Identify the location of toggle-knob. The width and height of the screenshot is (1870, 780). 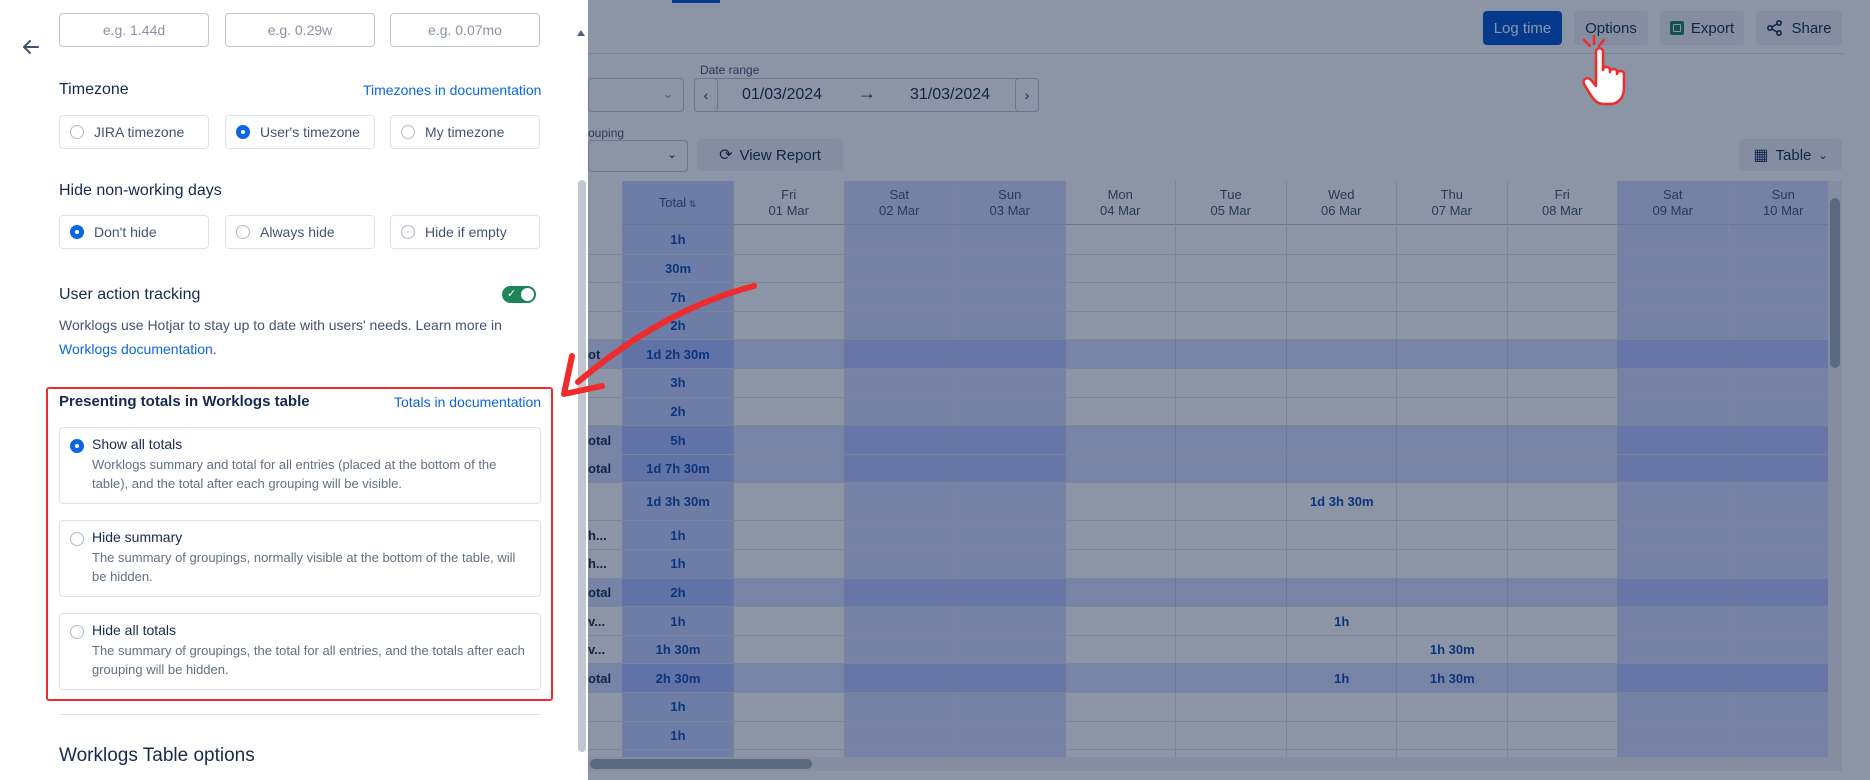
(527, 294).